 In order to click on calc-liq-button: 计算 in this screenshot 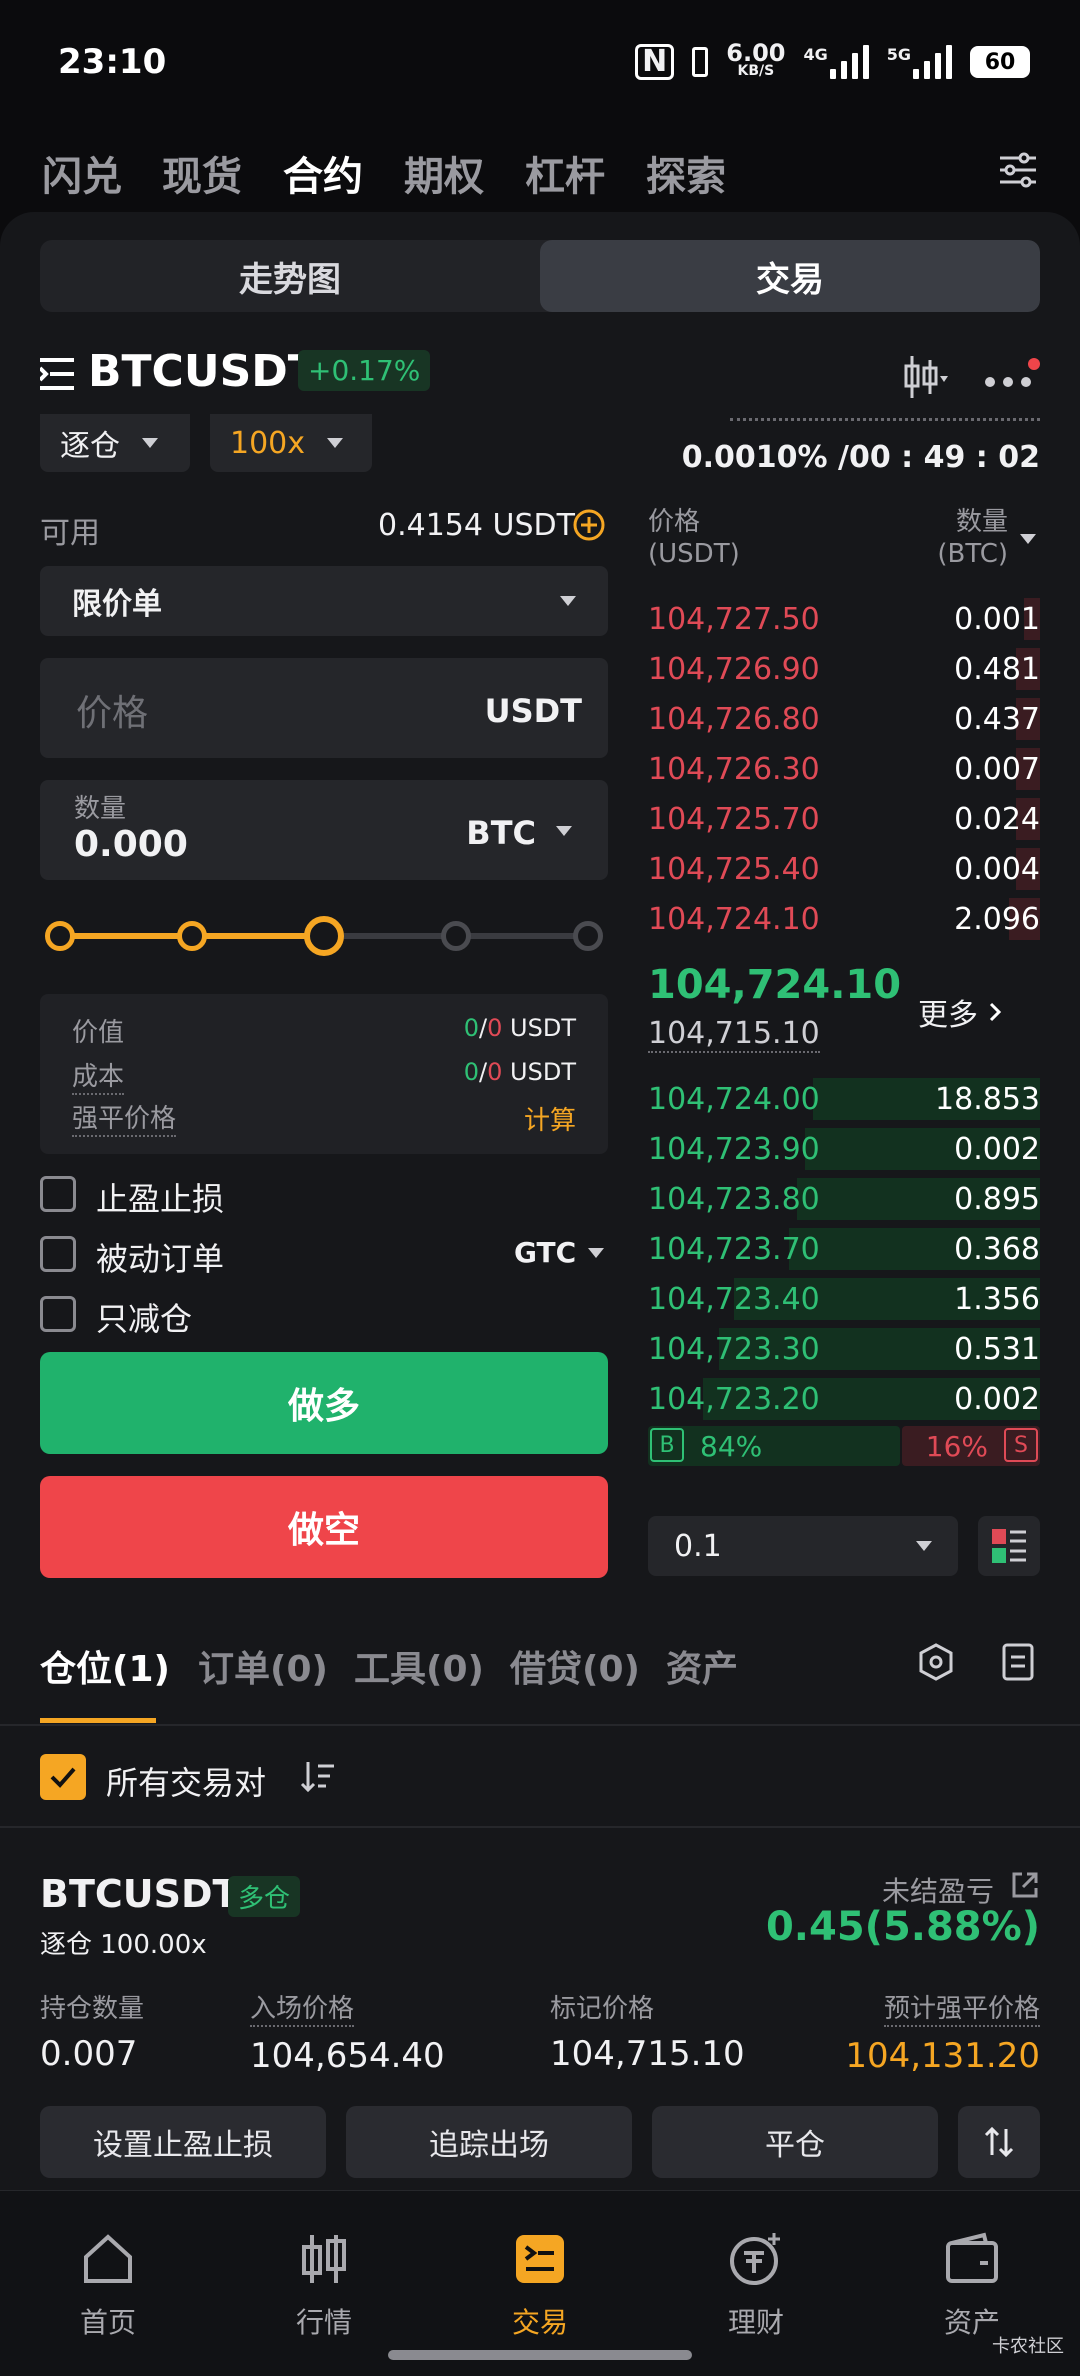, I will do `click(550, 1118)`.